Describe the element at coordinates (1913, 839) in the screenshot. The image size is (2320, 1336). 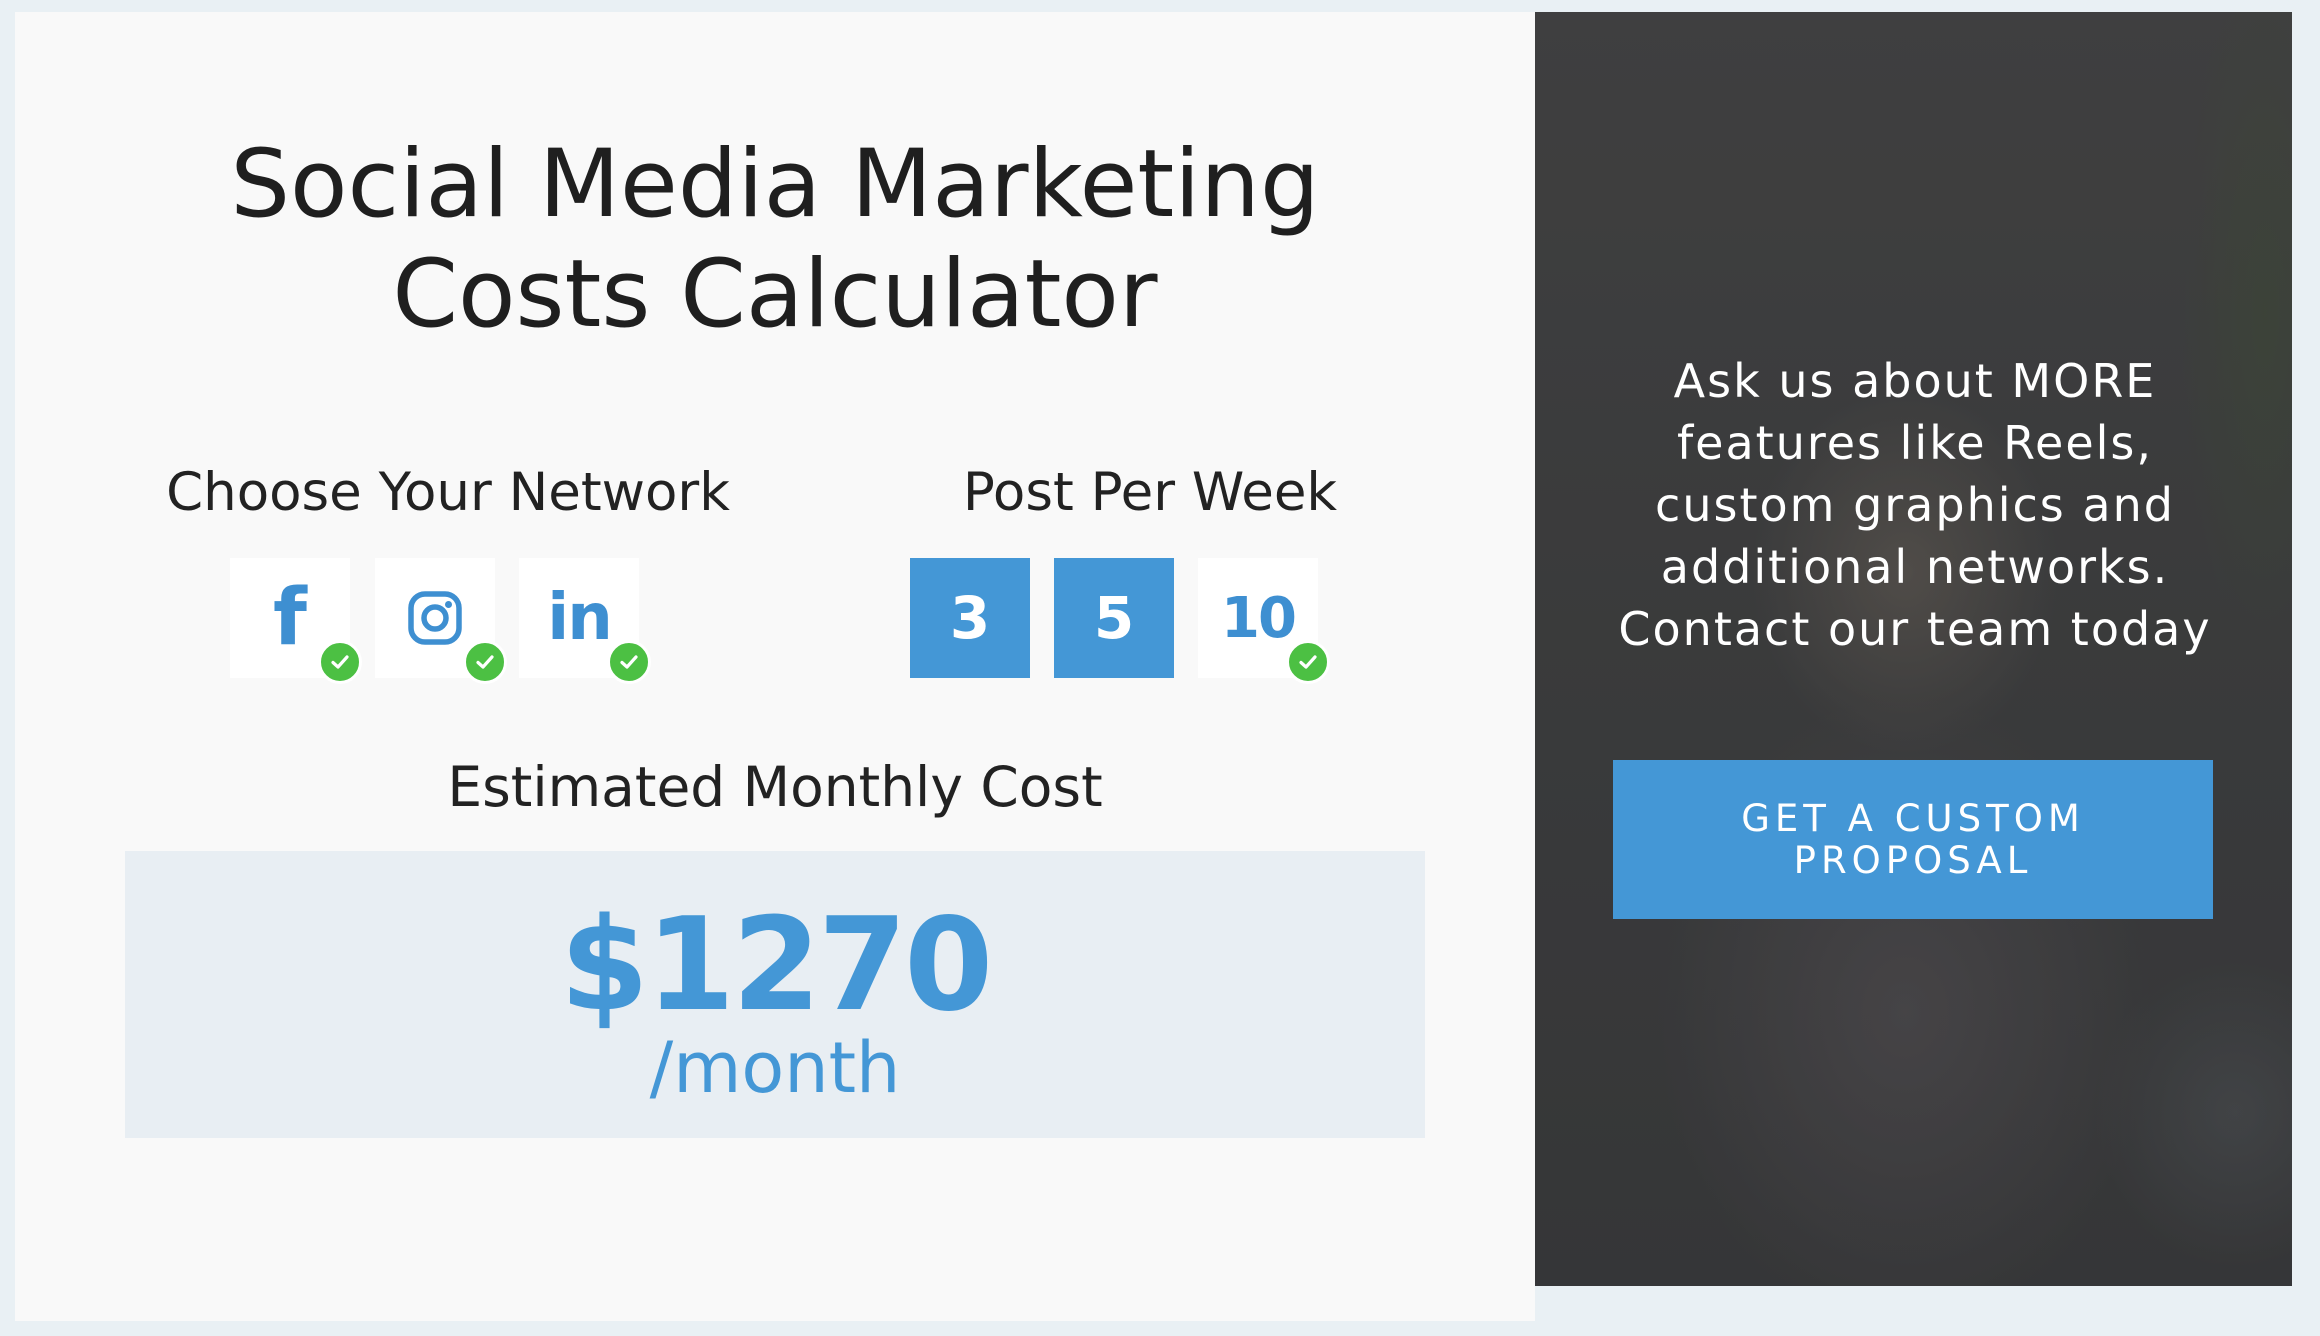
I see `get-custom-proposal-button: GET A CUSTOM PROPOSAL` at that location.